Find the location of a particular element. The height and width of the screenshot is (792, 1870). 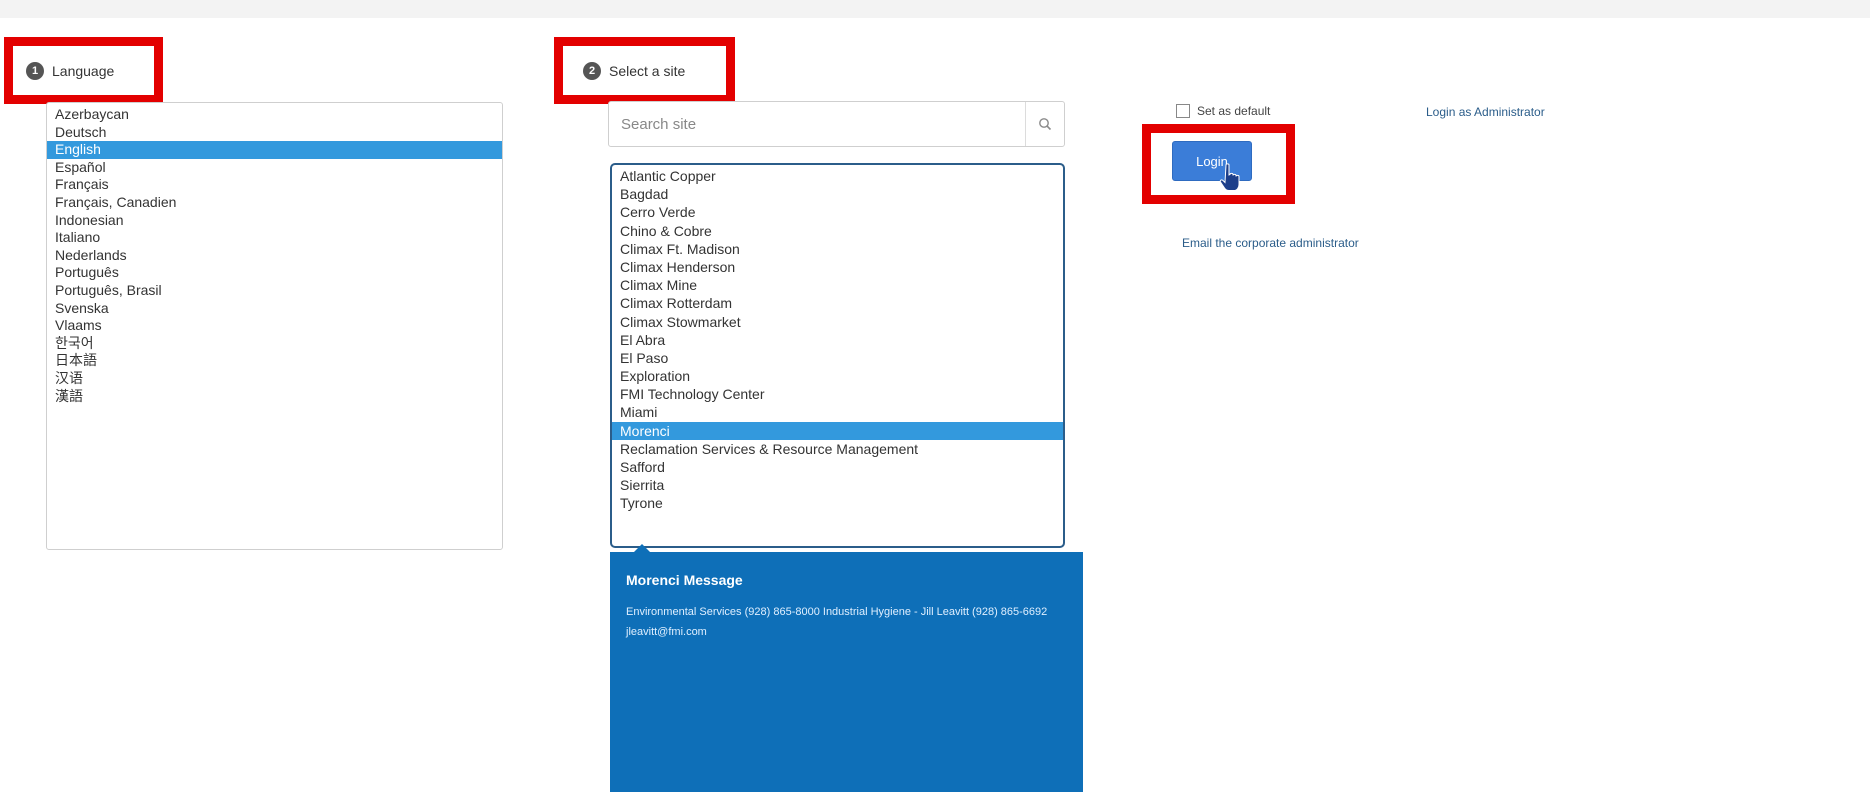

site-option: Morenci is located at coordinates (837, 430).